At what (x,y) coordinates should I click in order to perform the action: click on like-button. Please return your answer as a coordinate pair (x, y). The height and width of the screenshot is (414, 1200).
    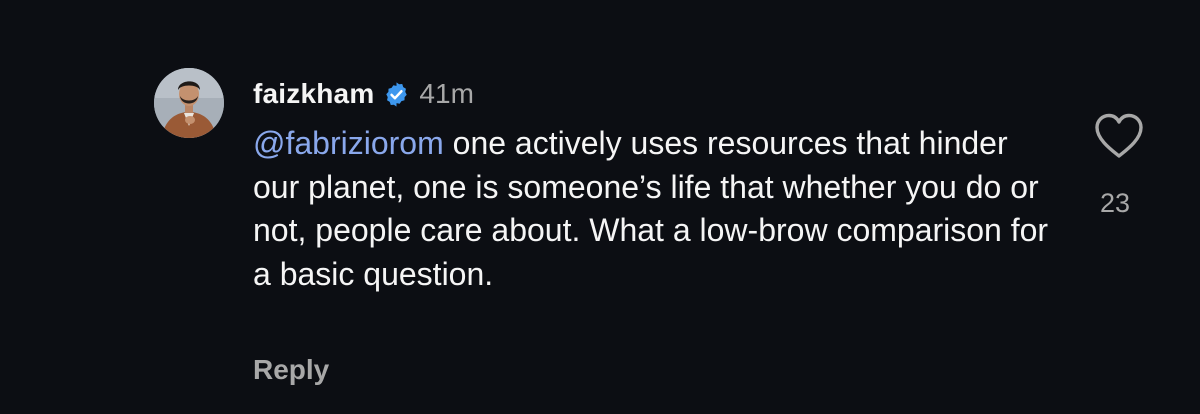
    Looking at the image, I should click on (1119, 136).